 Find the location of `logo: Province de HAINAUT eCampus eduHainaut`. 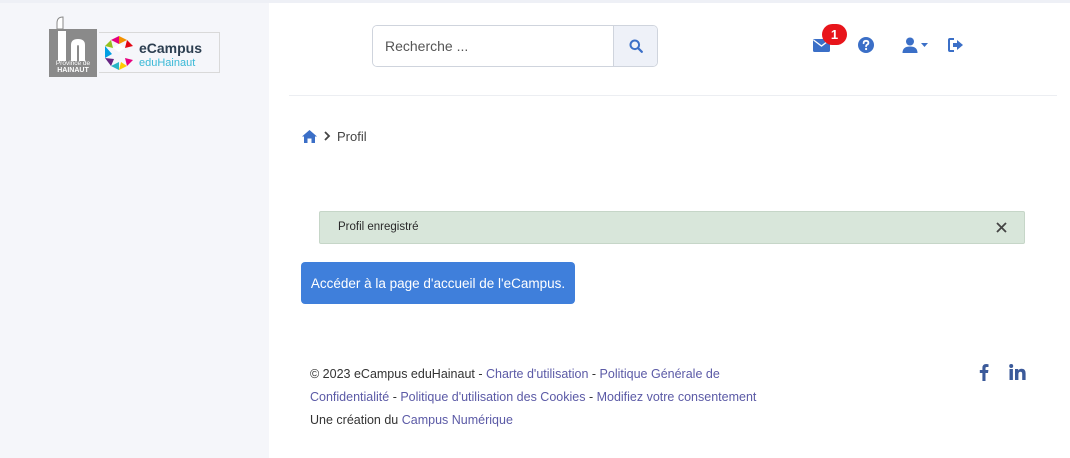

logo: Province de HAINAUT eCampus eduHainaut is located at coordinates (135, 46).